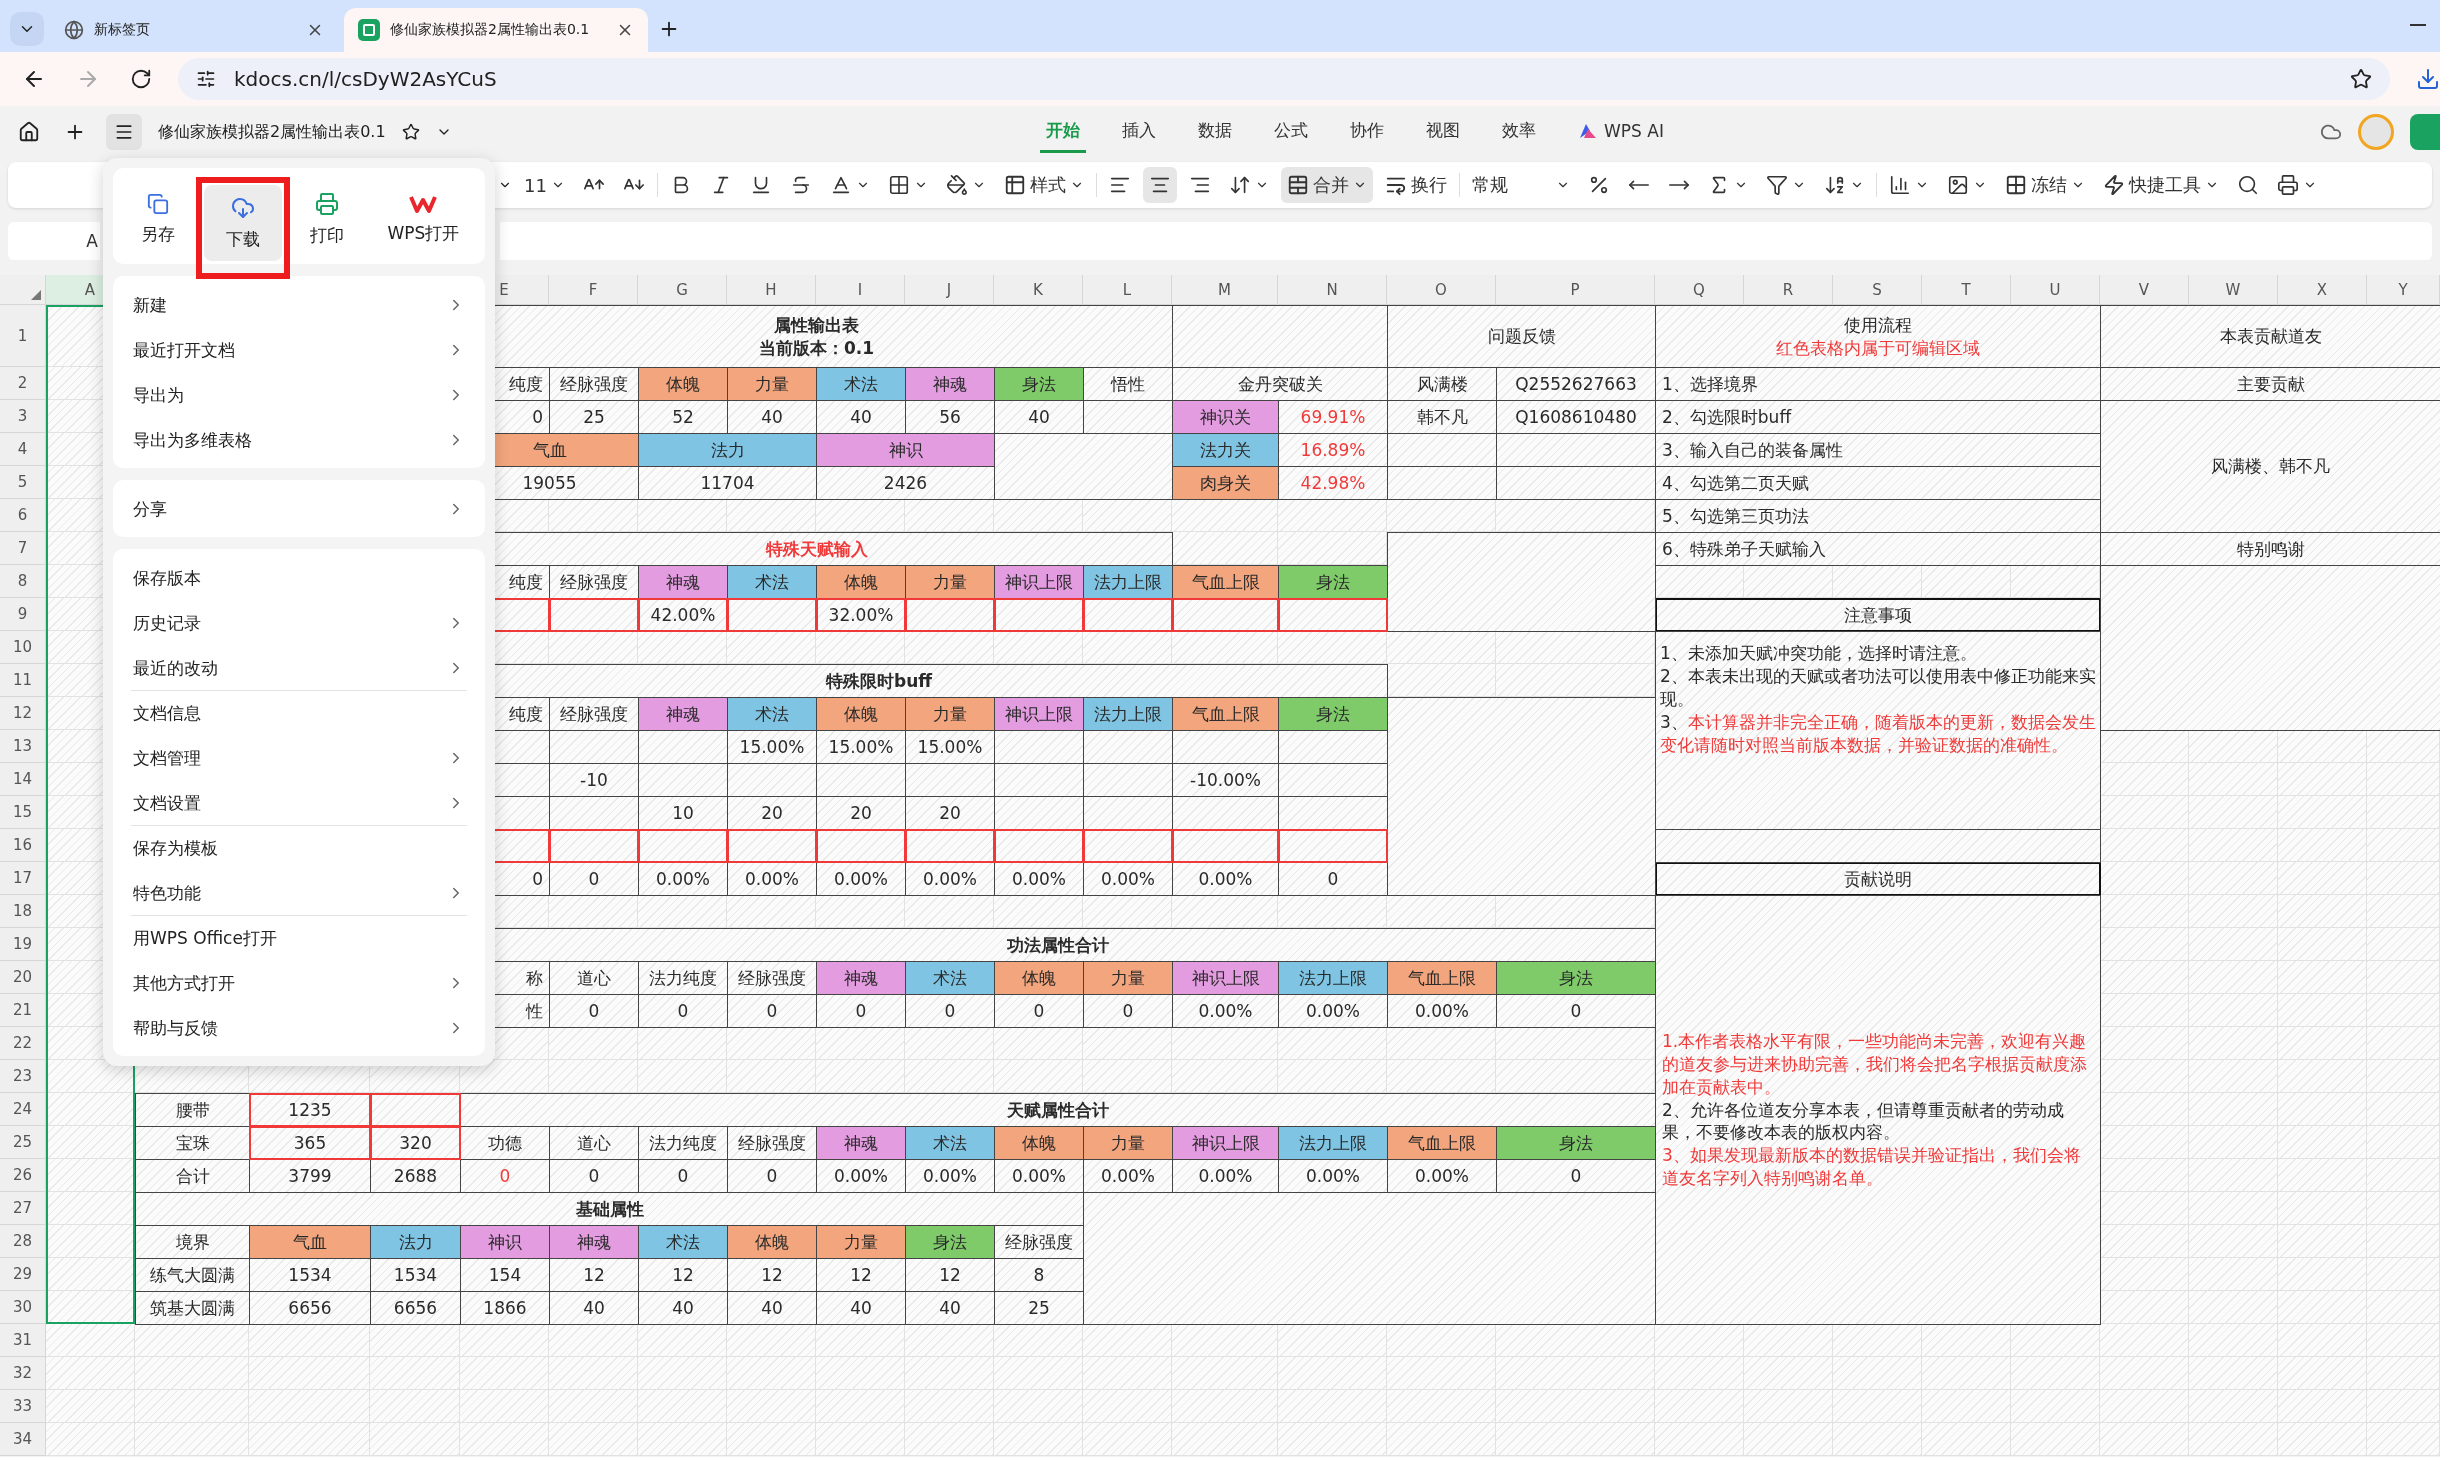 The height and width of the screenshot is (1457, 2440). What do you see at coordinates (1966, 289) in the screenshot?
I see `column-header: T` at bounding box center [1966, 289].